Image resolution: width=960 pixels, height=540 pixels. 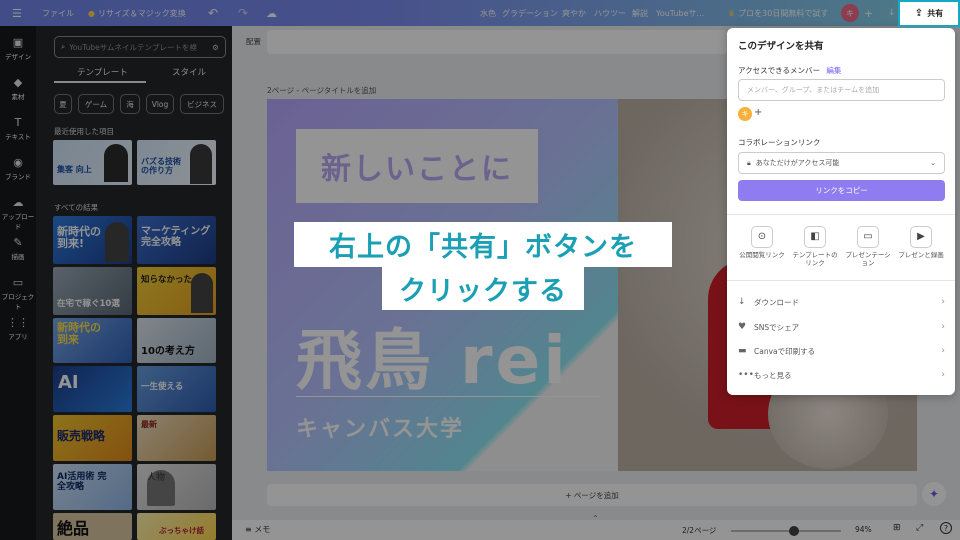 I want to click on page-title-label: 2ページ - ページタイトルを追加, so click(x=321, y=90).